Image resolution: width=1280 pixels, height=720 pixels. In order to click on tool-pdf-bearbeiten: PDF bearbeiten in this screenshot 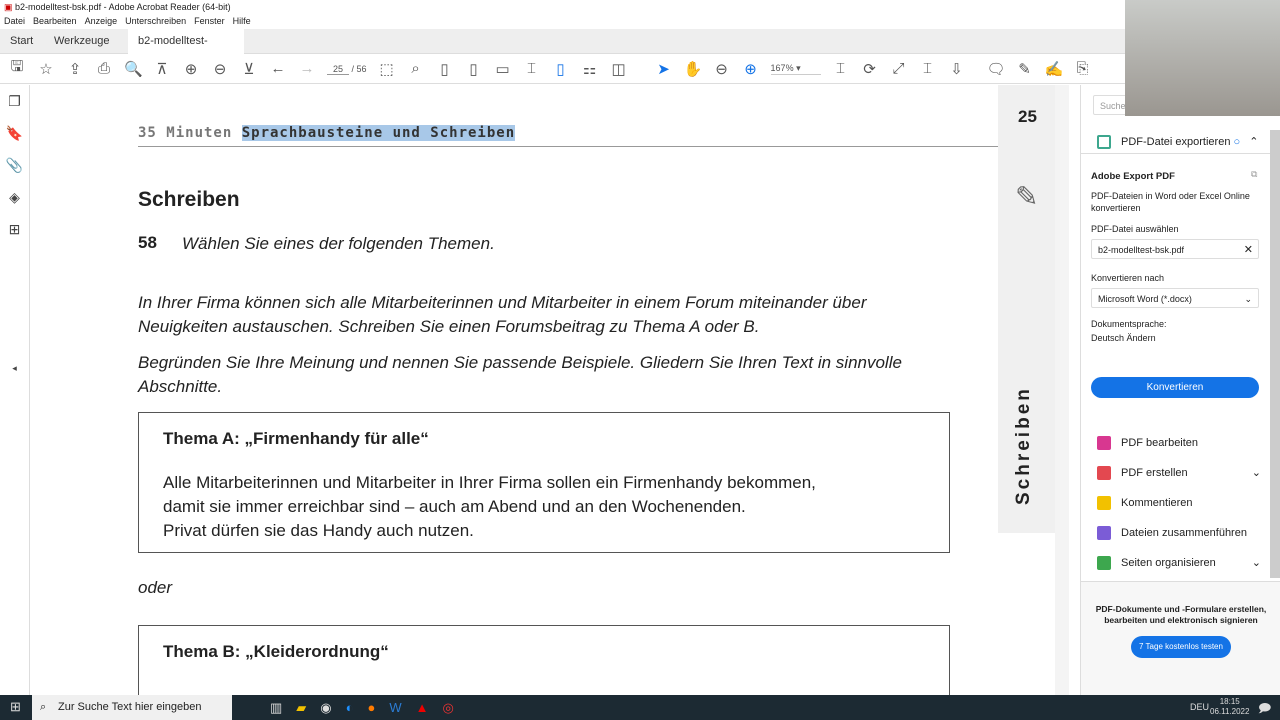, I will do `click(1176, 443)`.